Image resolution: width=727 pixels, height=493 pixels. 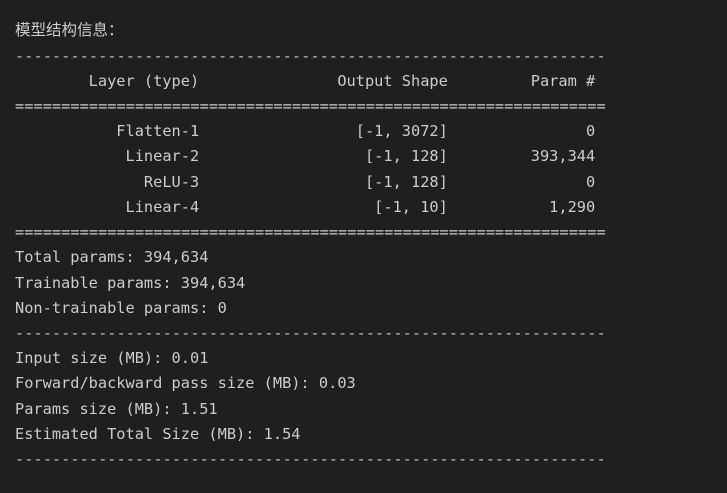 What do you see at coordinates (112, 257) in the screenshot?
I see `total-params-line: Total params: 394,634` at bounding box center [112, 257].